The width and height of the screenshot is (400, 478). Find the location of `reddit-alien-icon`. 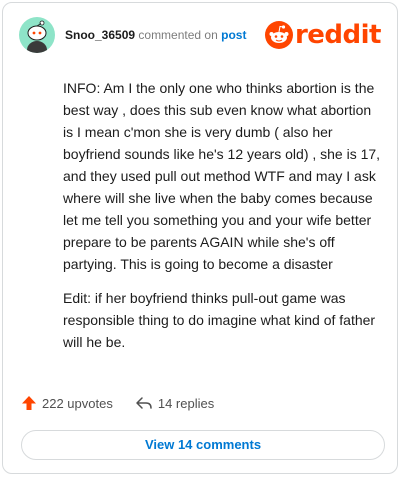

reddit-alien-icon is located at coordinates (278, 35).